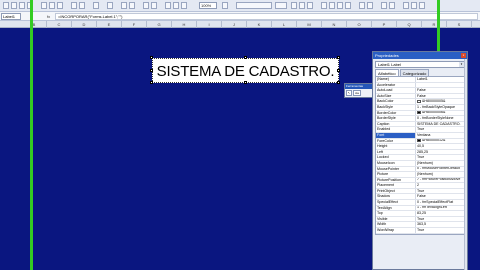 The height and width of the screenshot is (270, 480). Describe the element at coordinates (359, 24) in the screenshot. I see `column-header: O` at that location.